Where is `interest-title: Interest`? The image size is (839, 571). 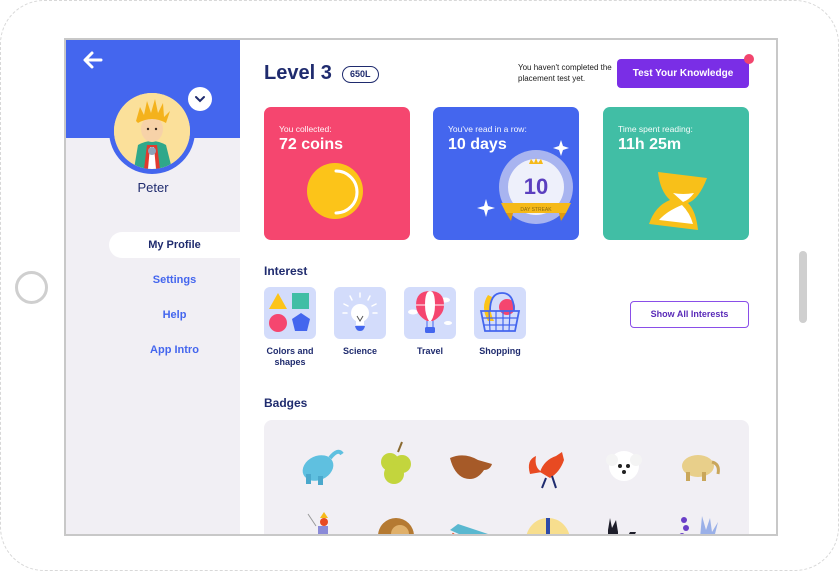
interest-title: Interest is located at coordinates (286, 271).